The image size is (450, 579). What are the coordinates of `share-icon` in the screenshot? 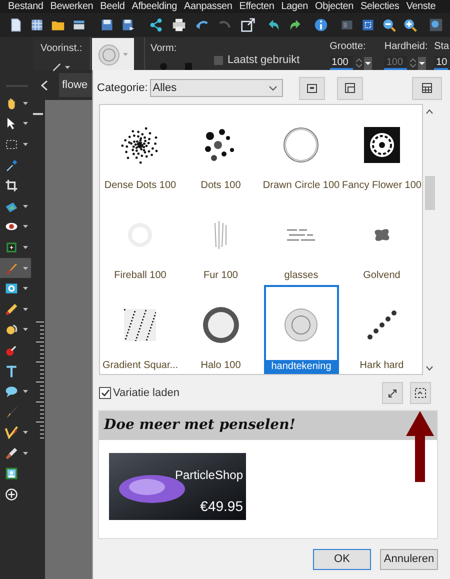 It's located at (156, 25).